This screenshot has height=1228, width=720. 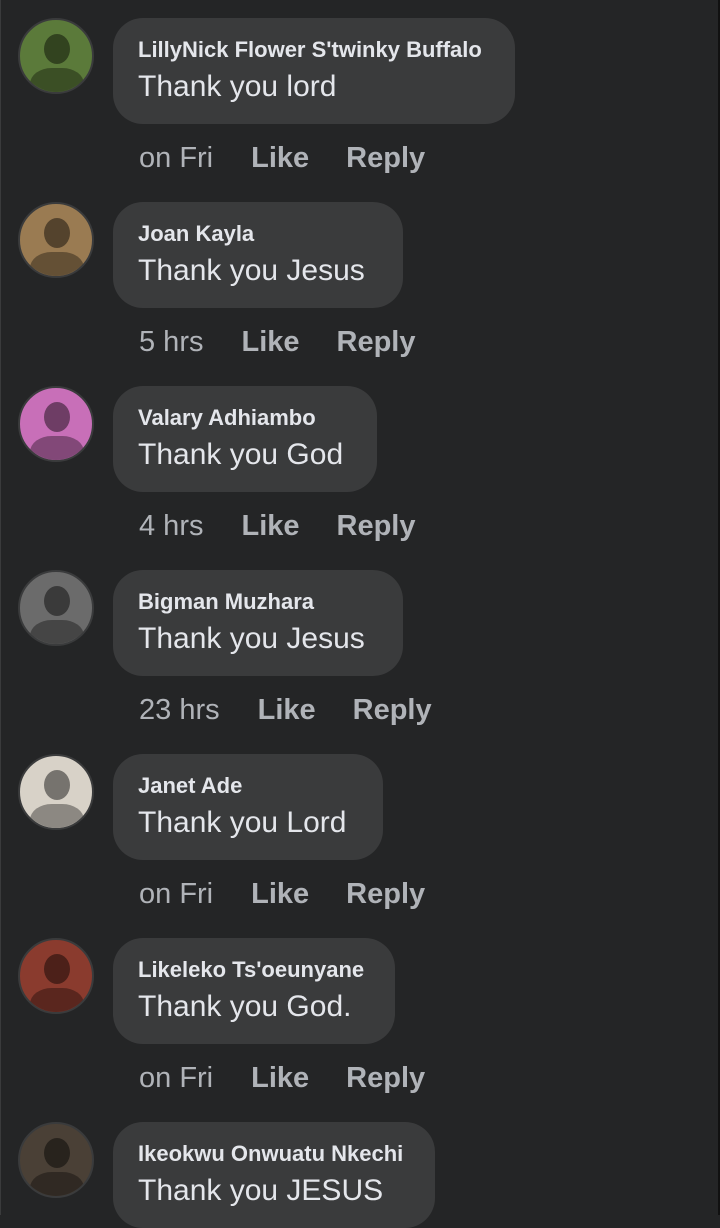 What do you see at coordinates (245, 1006) in the screenshot?
I see `comment-text: Thank you God.` at bounding box center [245, 1006].